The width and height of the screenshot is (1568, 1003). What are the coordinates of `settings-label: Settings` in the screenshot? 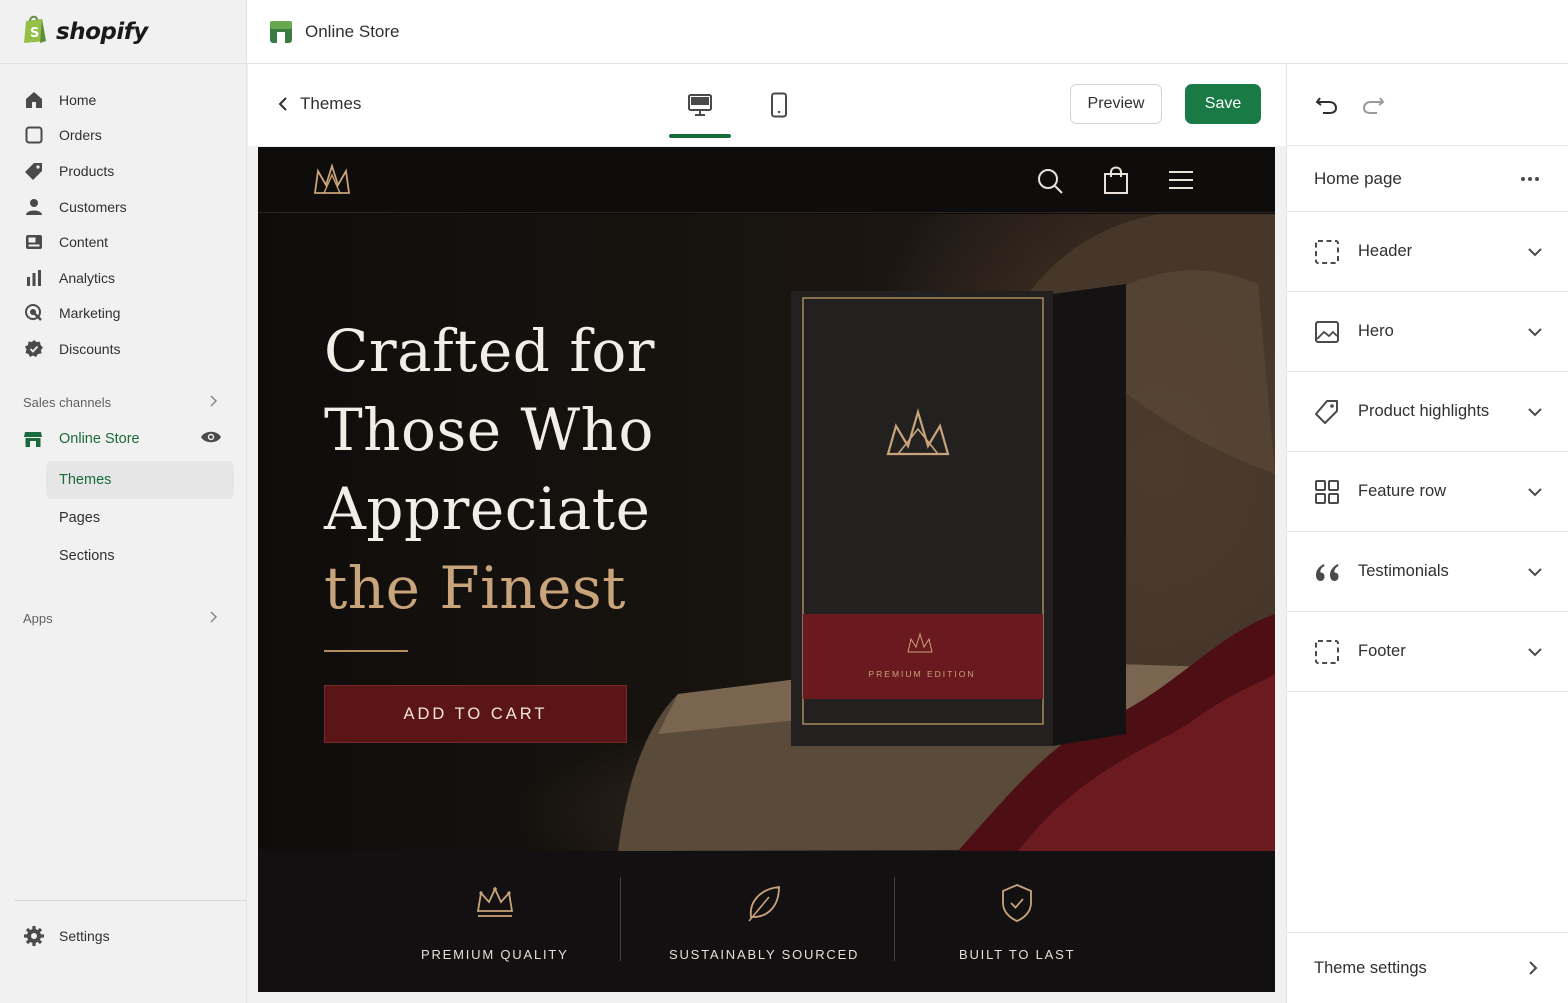 It's located at (84, 935).